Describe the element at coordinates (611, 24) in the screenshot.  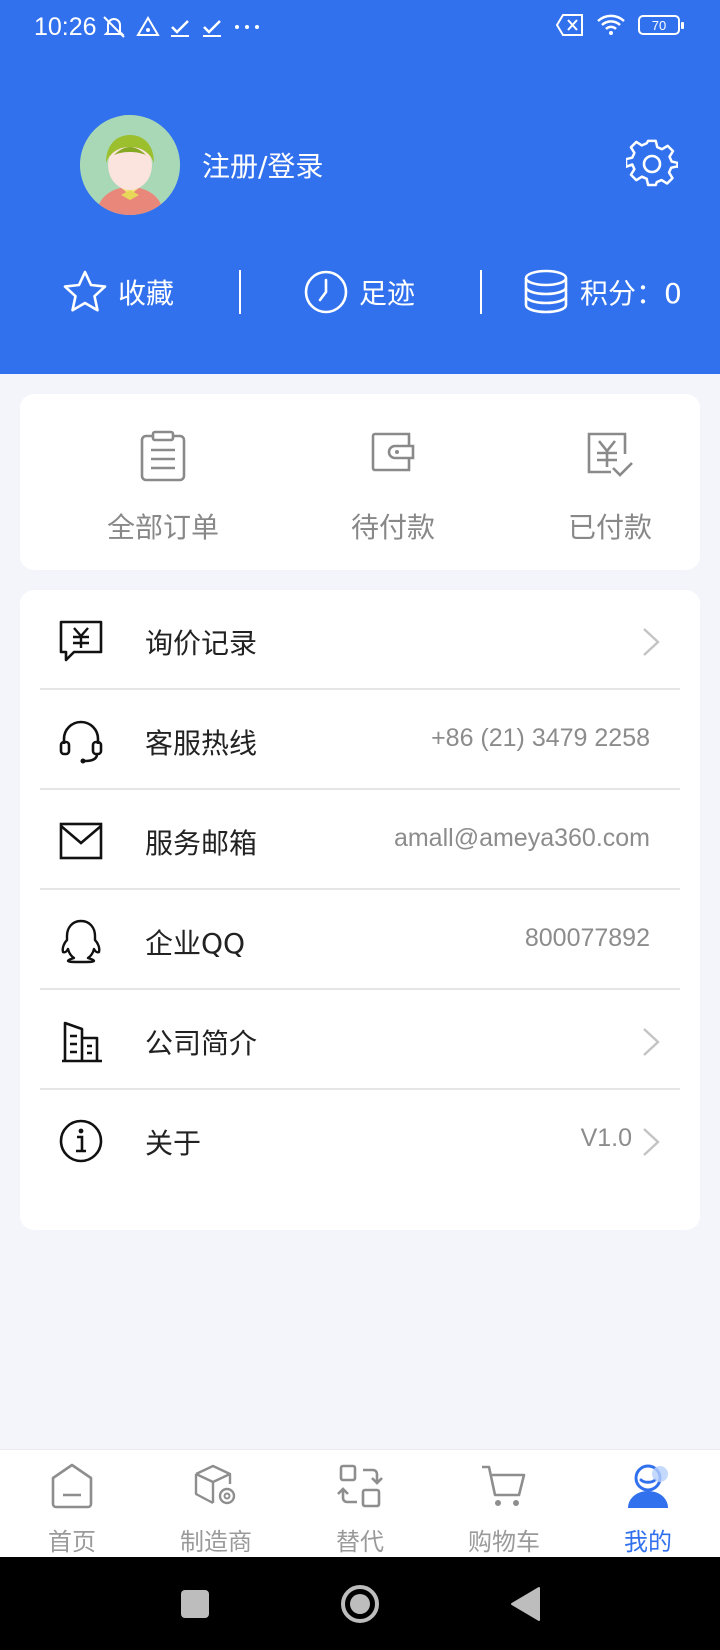
I see `wifi-icon` at that location.